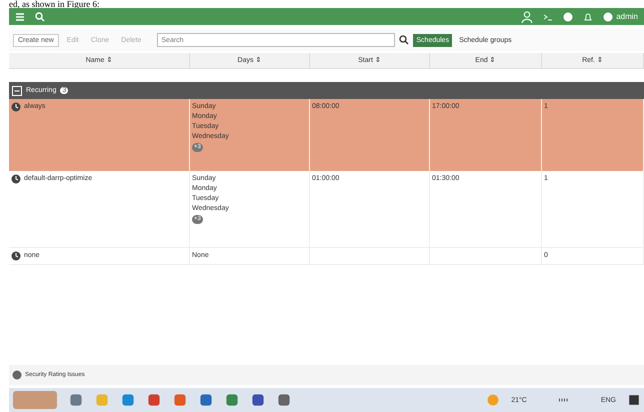  What do you see at coordinates (548, 17) in the screenshot?
I see `terminal-icon` at bounding box center [548, 17].